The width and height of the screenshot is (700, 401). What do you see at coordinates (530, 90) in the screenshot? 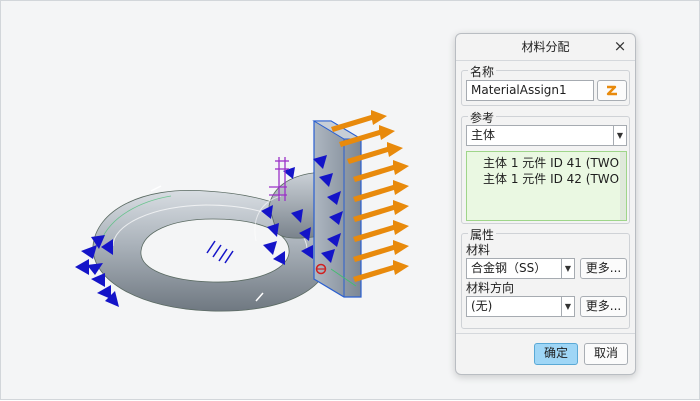
I see `name-input: MaterialAssign1` at bounding box center [530, 90].